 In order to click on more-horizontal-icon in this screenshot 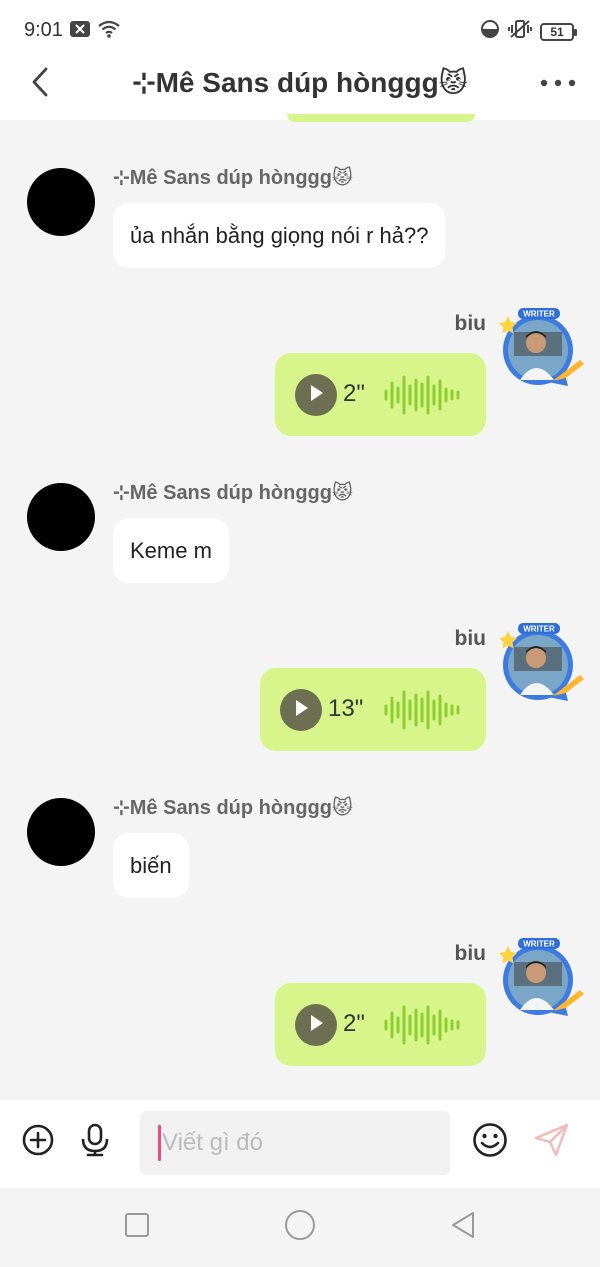, I will do `click(558, 83)`.